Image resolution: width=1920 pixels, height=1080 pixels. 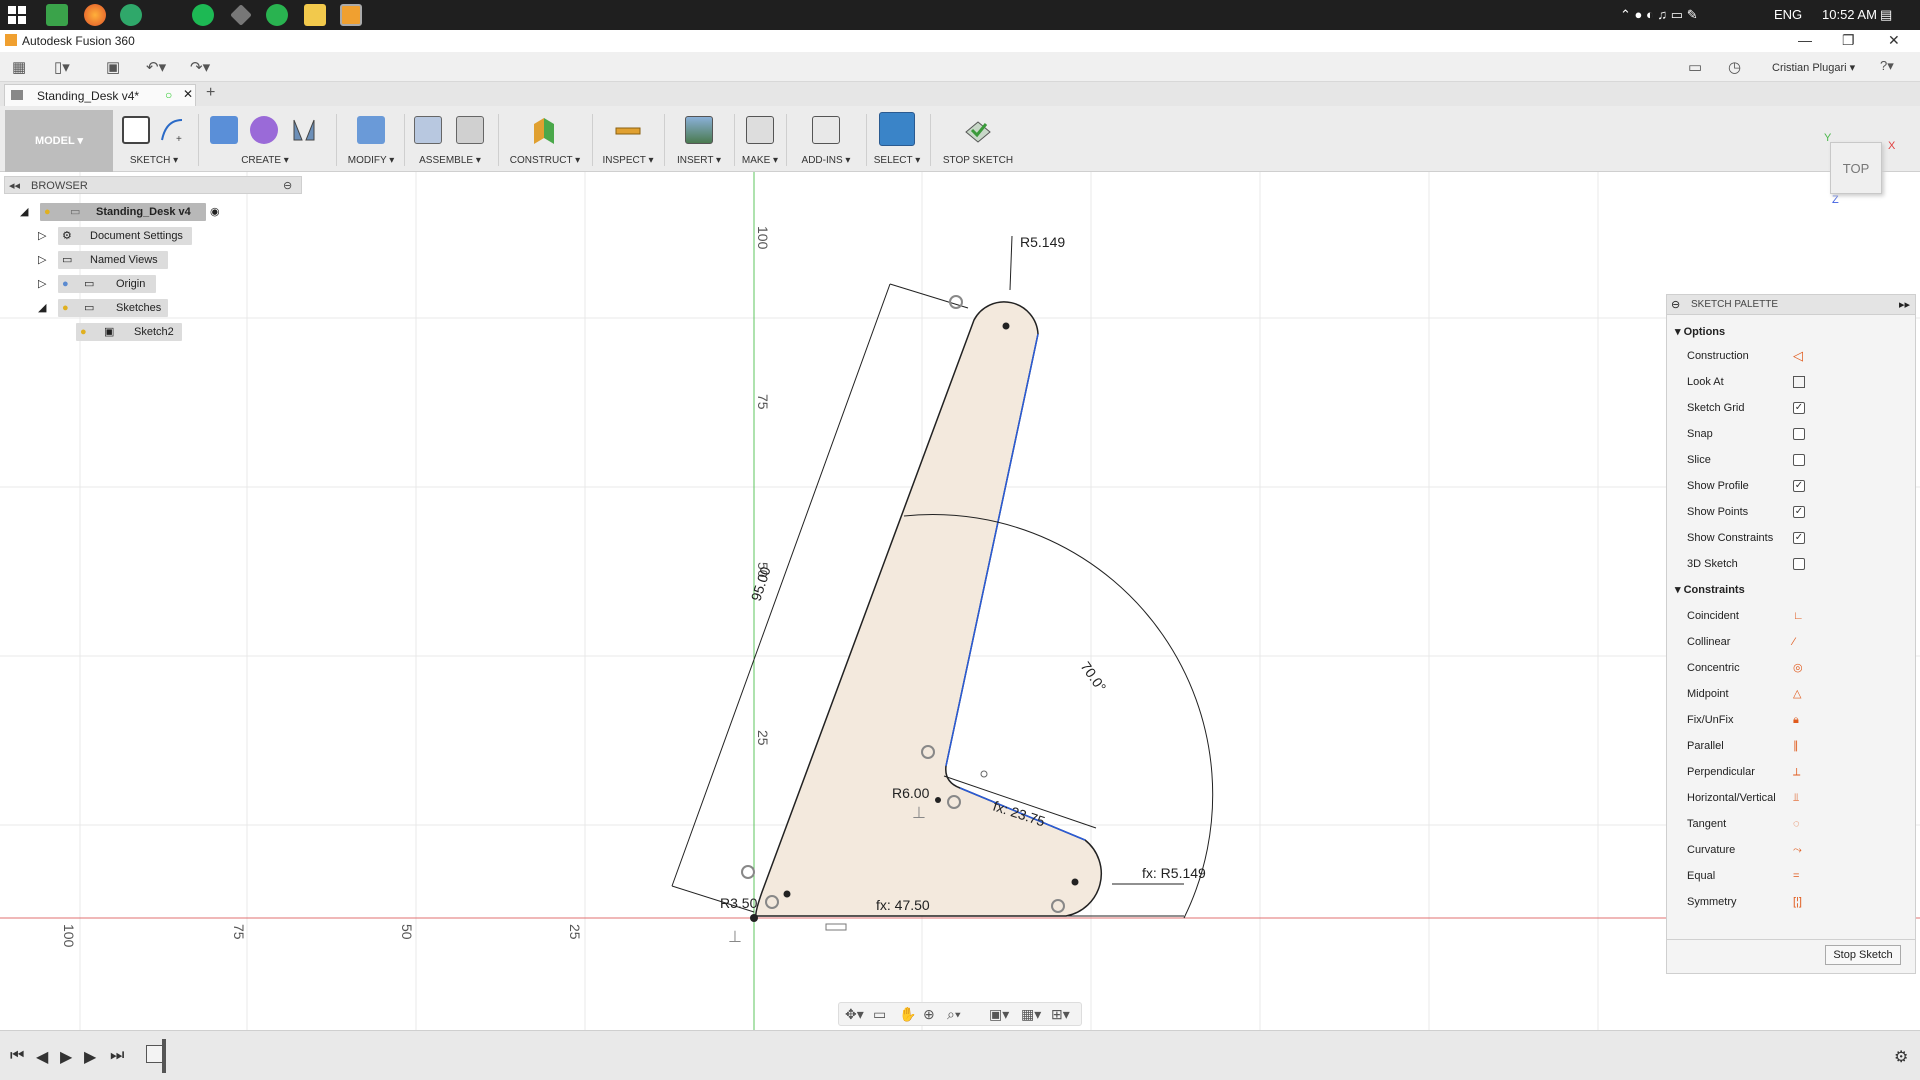 What do you see at coordinates (1805, 40) in the screenshot?
I see `minimize-button: —` at bounding box center [1805, 40].